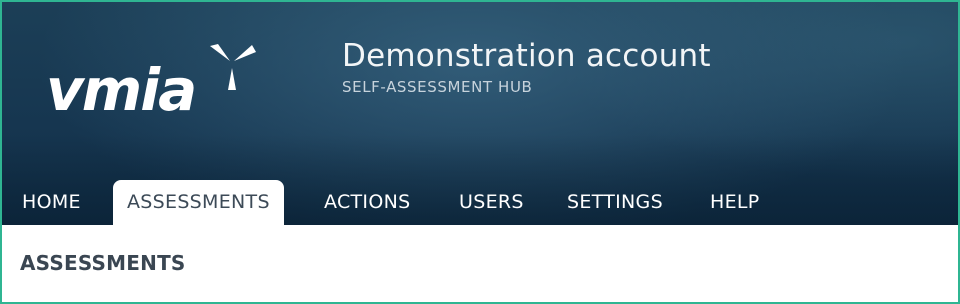 Image resolution: width=960 pixels, height=304 pixels. I want to click on svg-text: vmia, so click(120, 89).